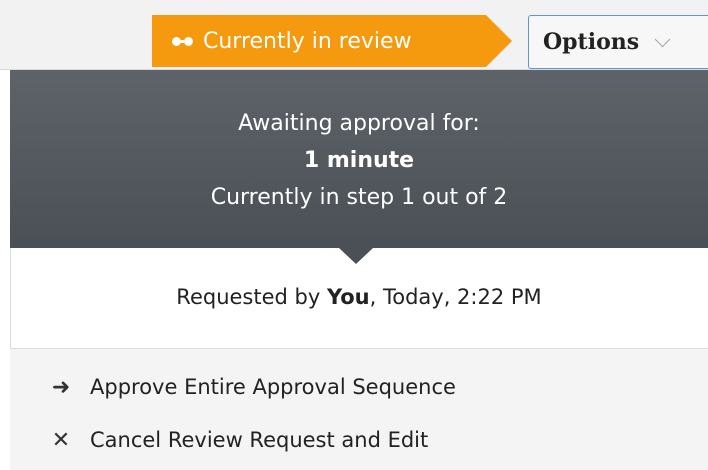  What do you see at coordinates (359, 123) in the screenshot?
I see `awaiting-approval-label: Awaiting approval for:` at bounding box center [359, 123].